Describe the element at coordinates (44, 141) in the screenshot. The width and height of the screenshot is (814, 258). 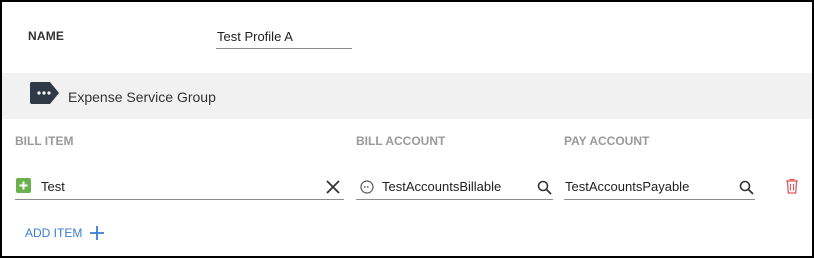
I see `column-header-bill-item: BILL ITEM` at that location.